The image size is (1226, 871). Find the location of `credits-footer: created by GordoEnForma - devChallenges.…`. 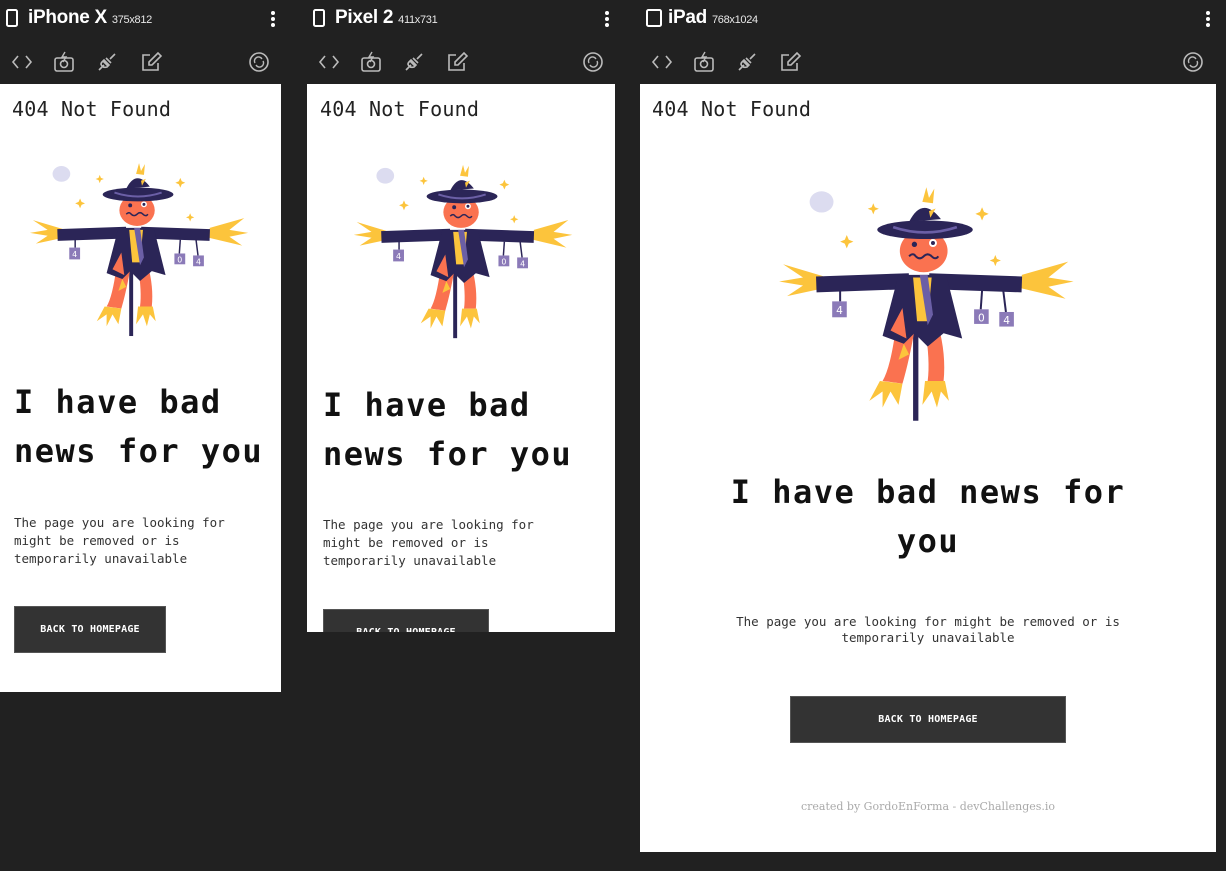

credits-footer: created by GordoEnForma - devChallenges.… is located at coordinates (928, 806).